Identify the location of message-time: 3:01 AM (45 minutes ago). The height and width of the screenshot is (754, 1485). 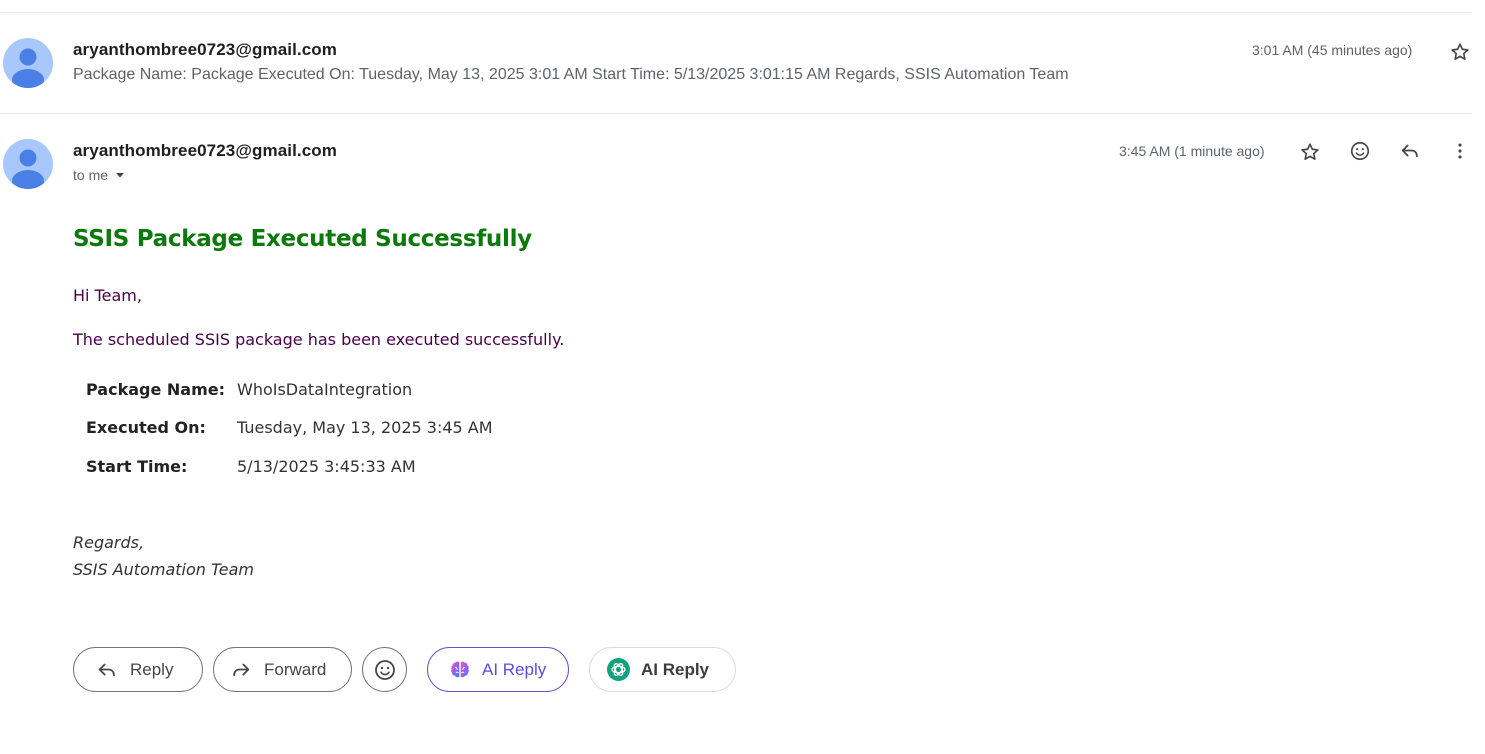
(1332, 50).